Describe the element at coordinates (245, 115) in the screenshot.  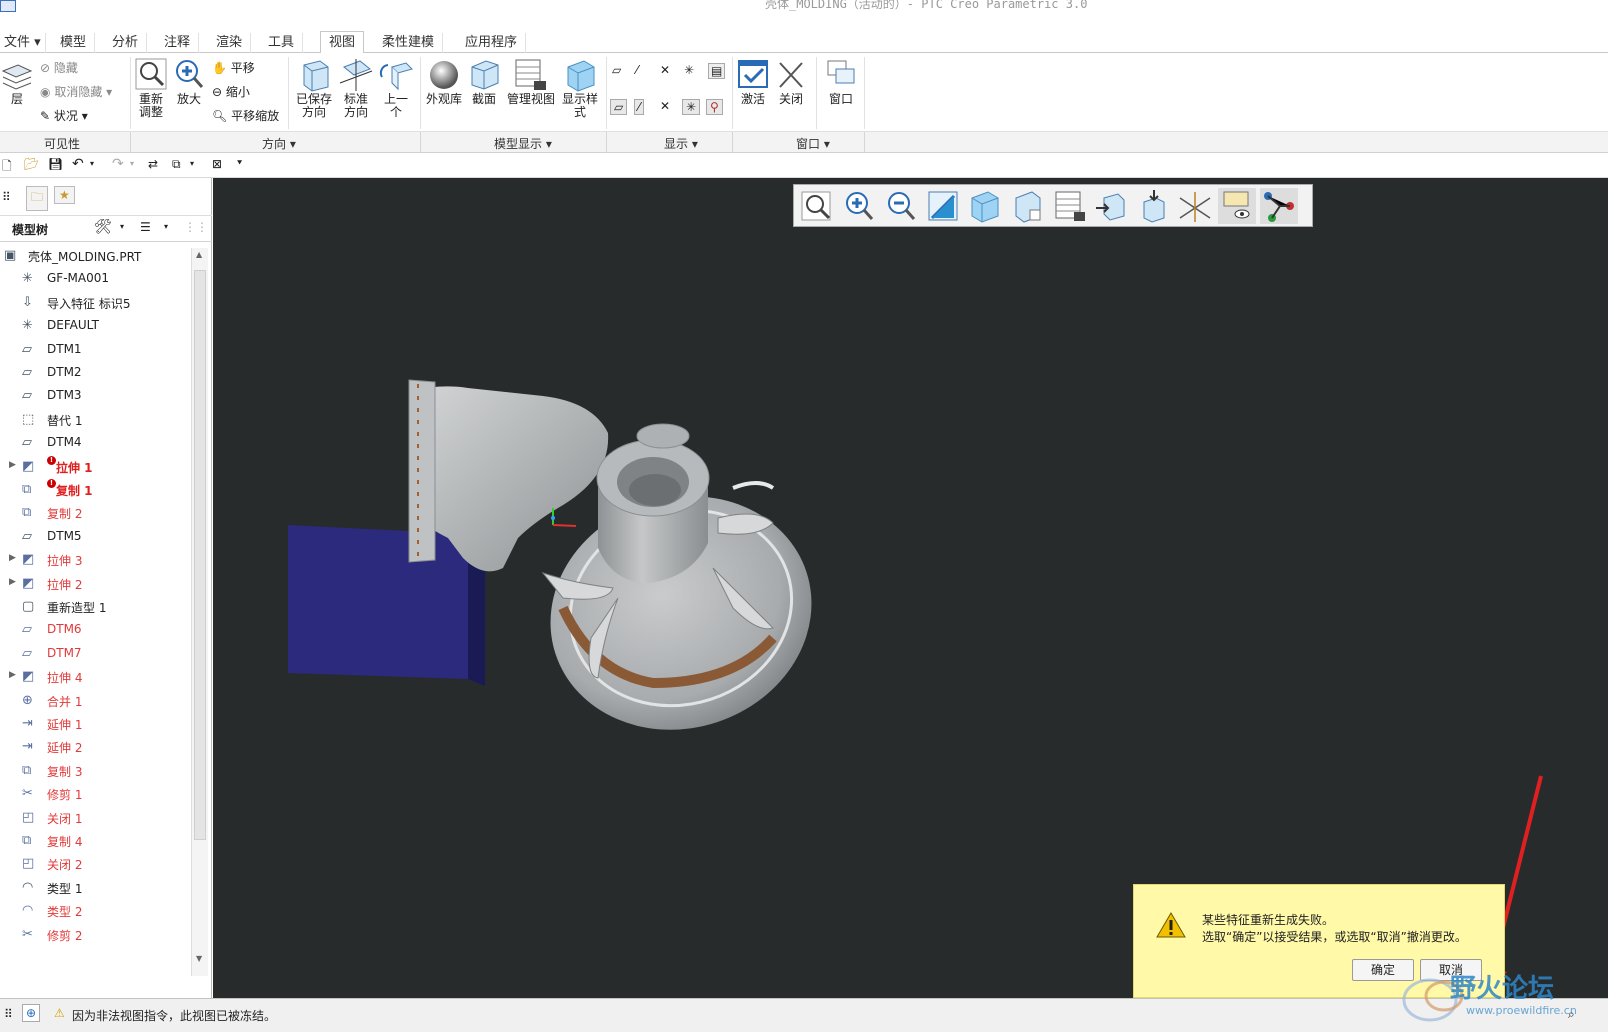
I see `pan-zoom-button: 🔍︎ 平移缩放` at that location.